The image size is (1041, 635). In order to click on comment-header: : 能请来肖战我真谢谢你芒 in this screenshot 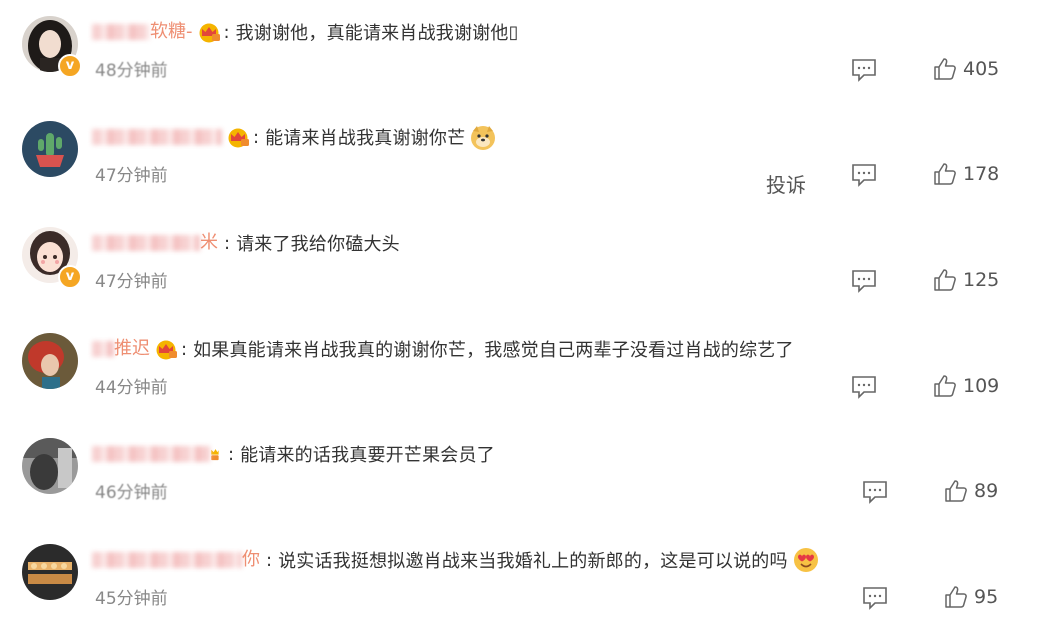, I will do `click(294, 137)`.